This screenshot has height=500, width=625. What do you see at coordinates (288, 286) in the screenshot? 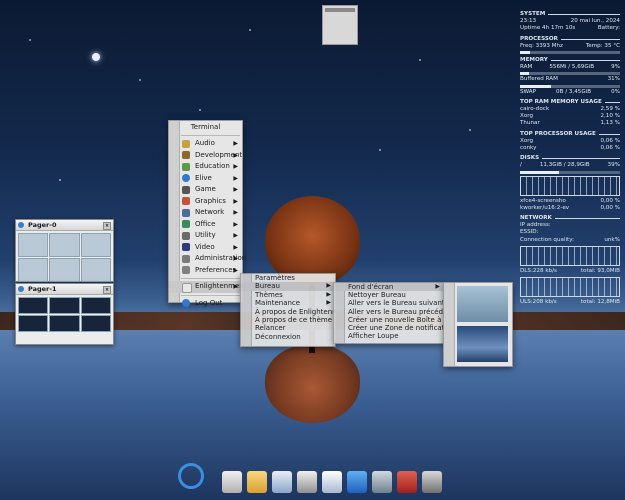
I see `menu-item-bureau: Bureau ▶` at bounding box center [288, 286].